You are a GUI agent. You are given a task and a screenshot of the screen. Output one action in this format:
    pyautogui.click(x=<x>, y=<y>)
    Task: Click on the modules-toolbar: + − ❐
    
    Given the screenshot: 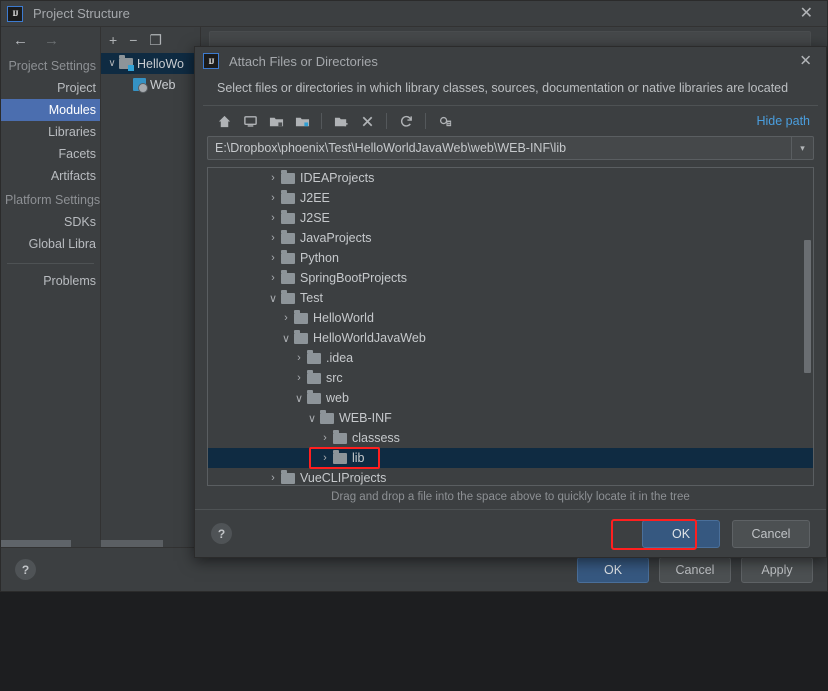 What is the action you would take?
    pyautogui.click(x=150, y=40)
    